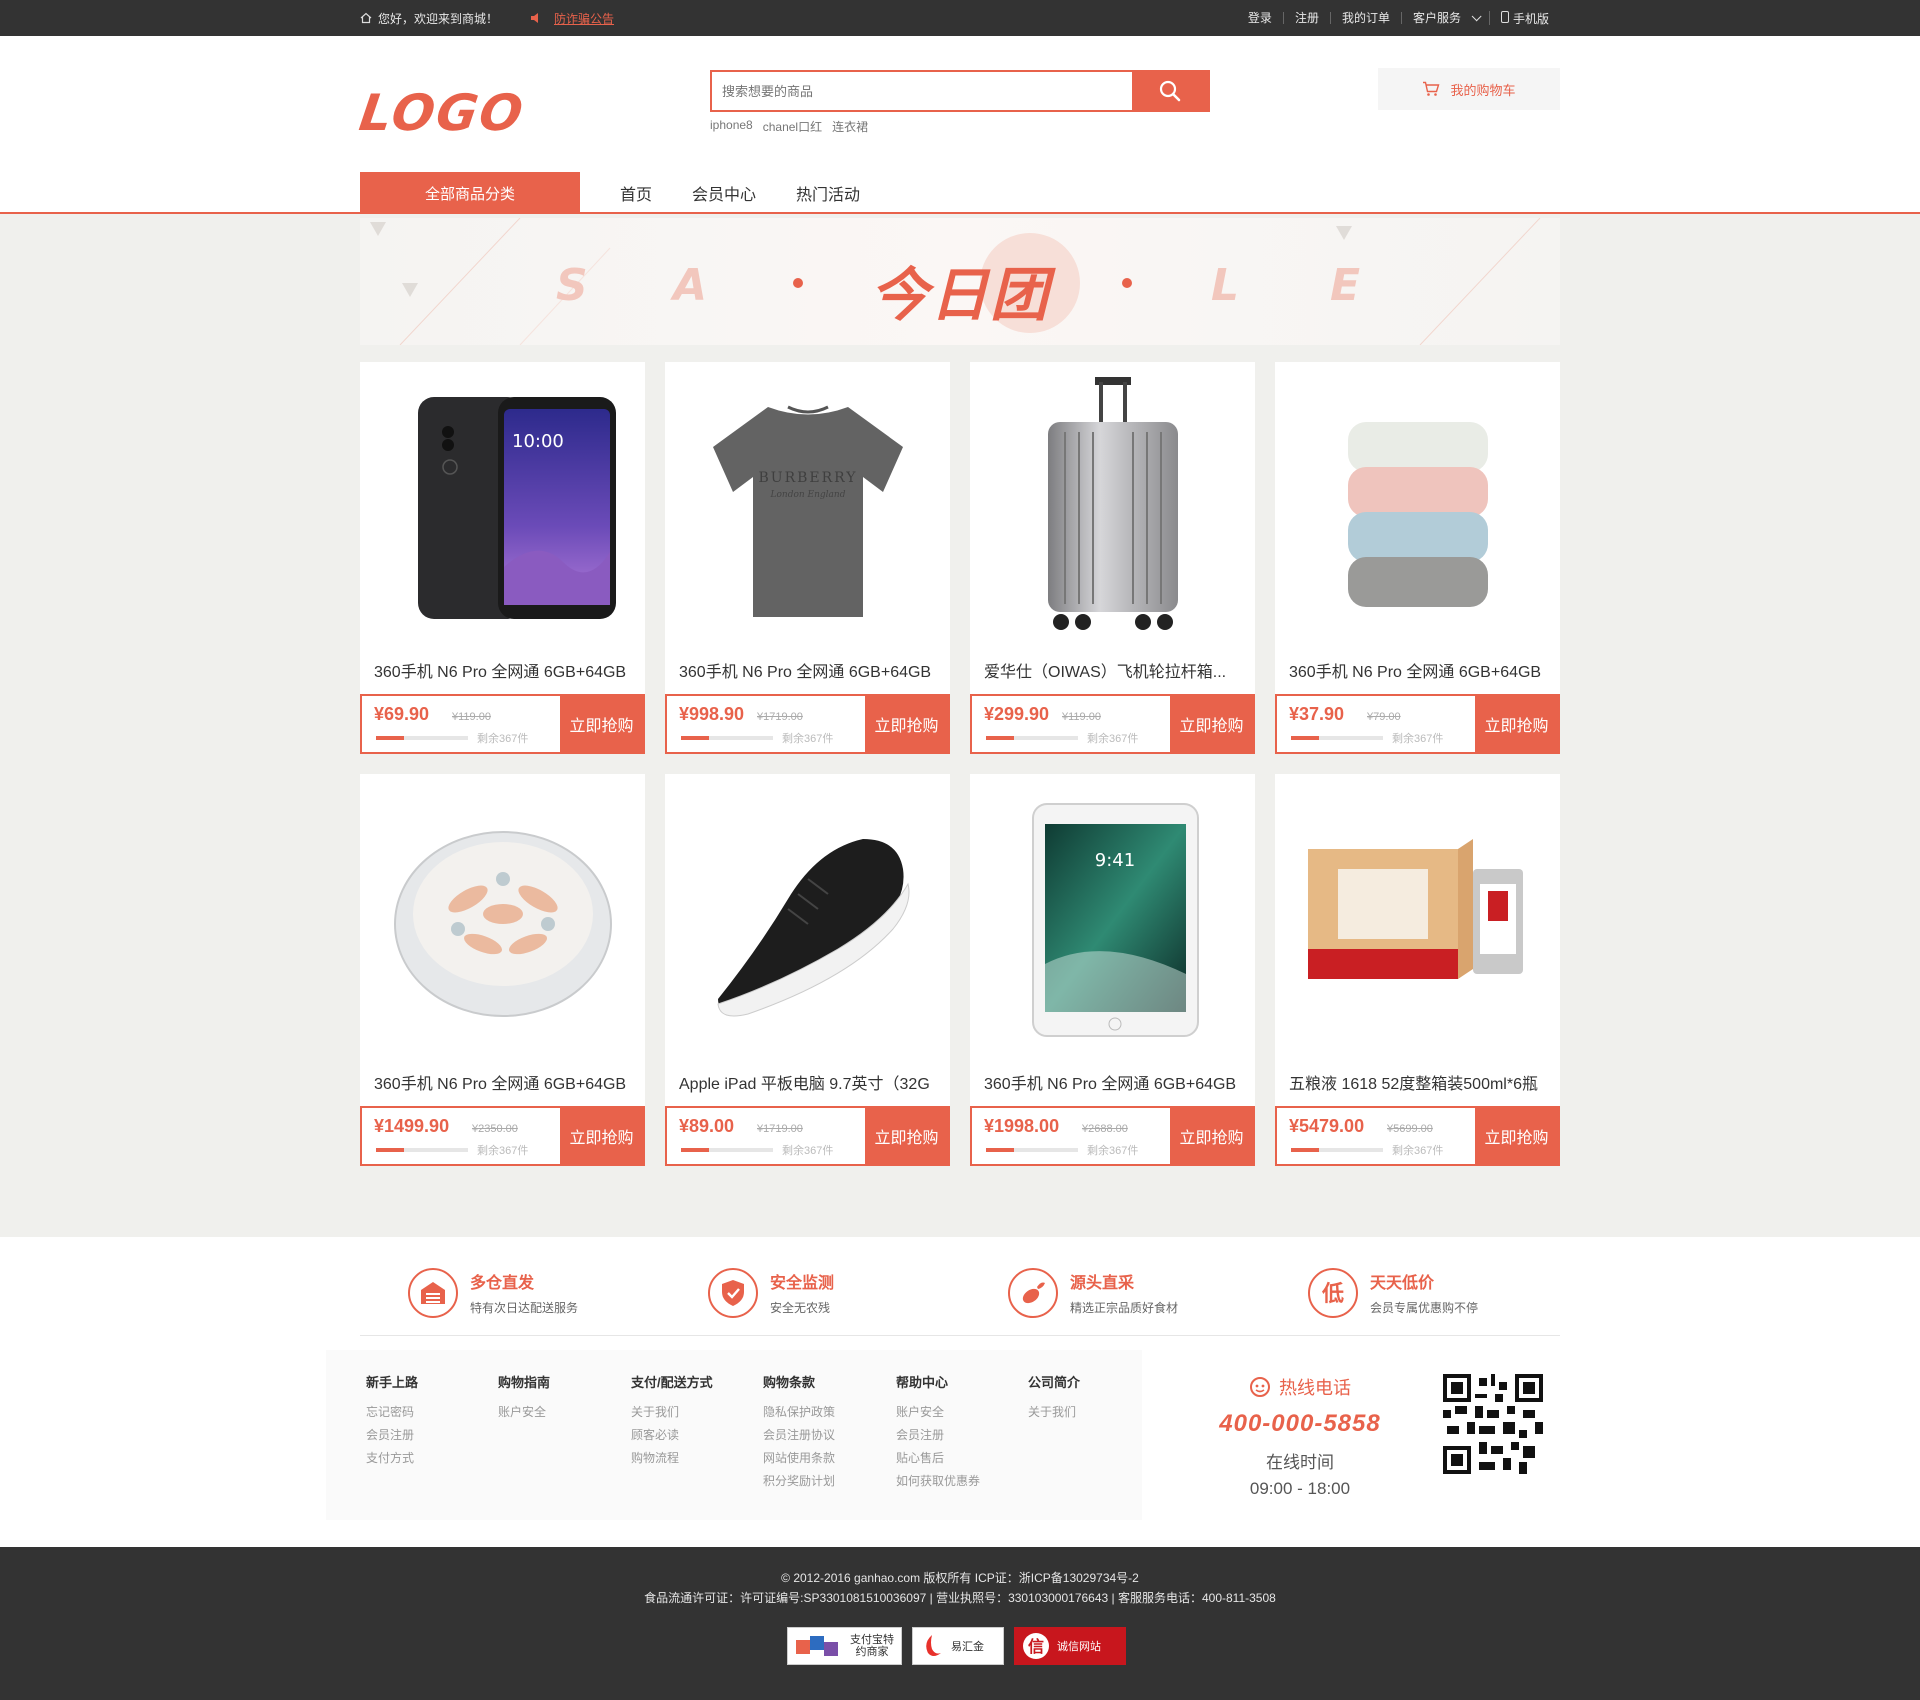  What do you see at coordinates (1444, 17) in the screenshot?
I see `customer-service-menu: 客户服务` at bounding box center [1444, 17].